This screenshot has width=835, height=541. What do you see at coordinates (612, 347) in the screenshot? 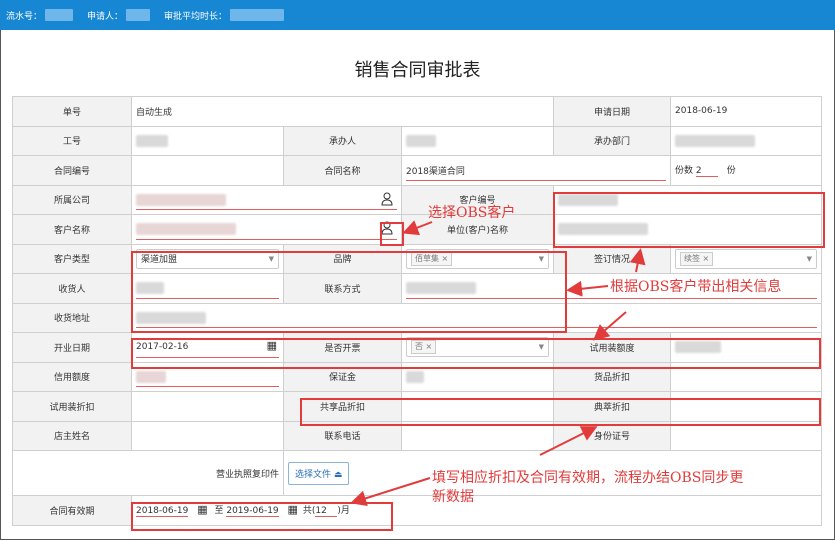
I see `trial-amount-label: 试用装额度` at bounding box center [612, 347].